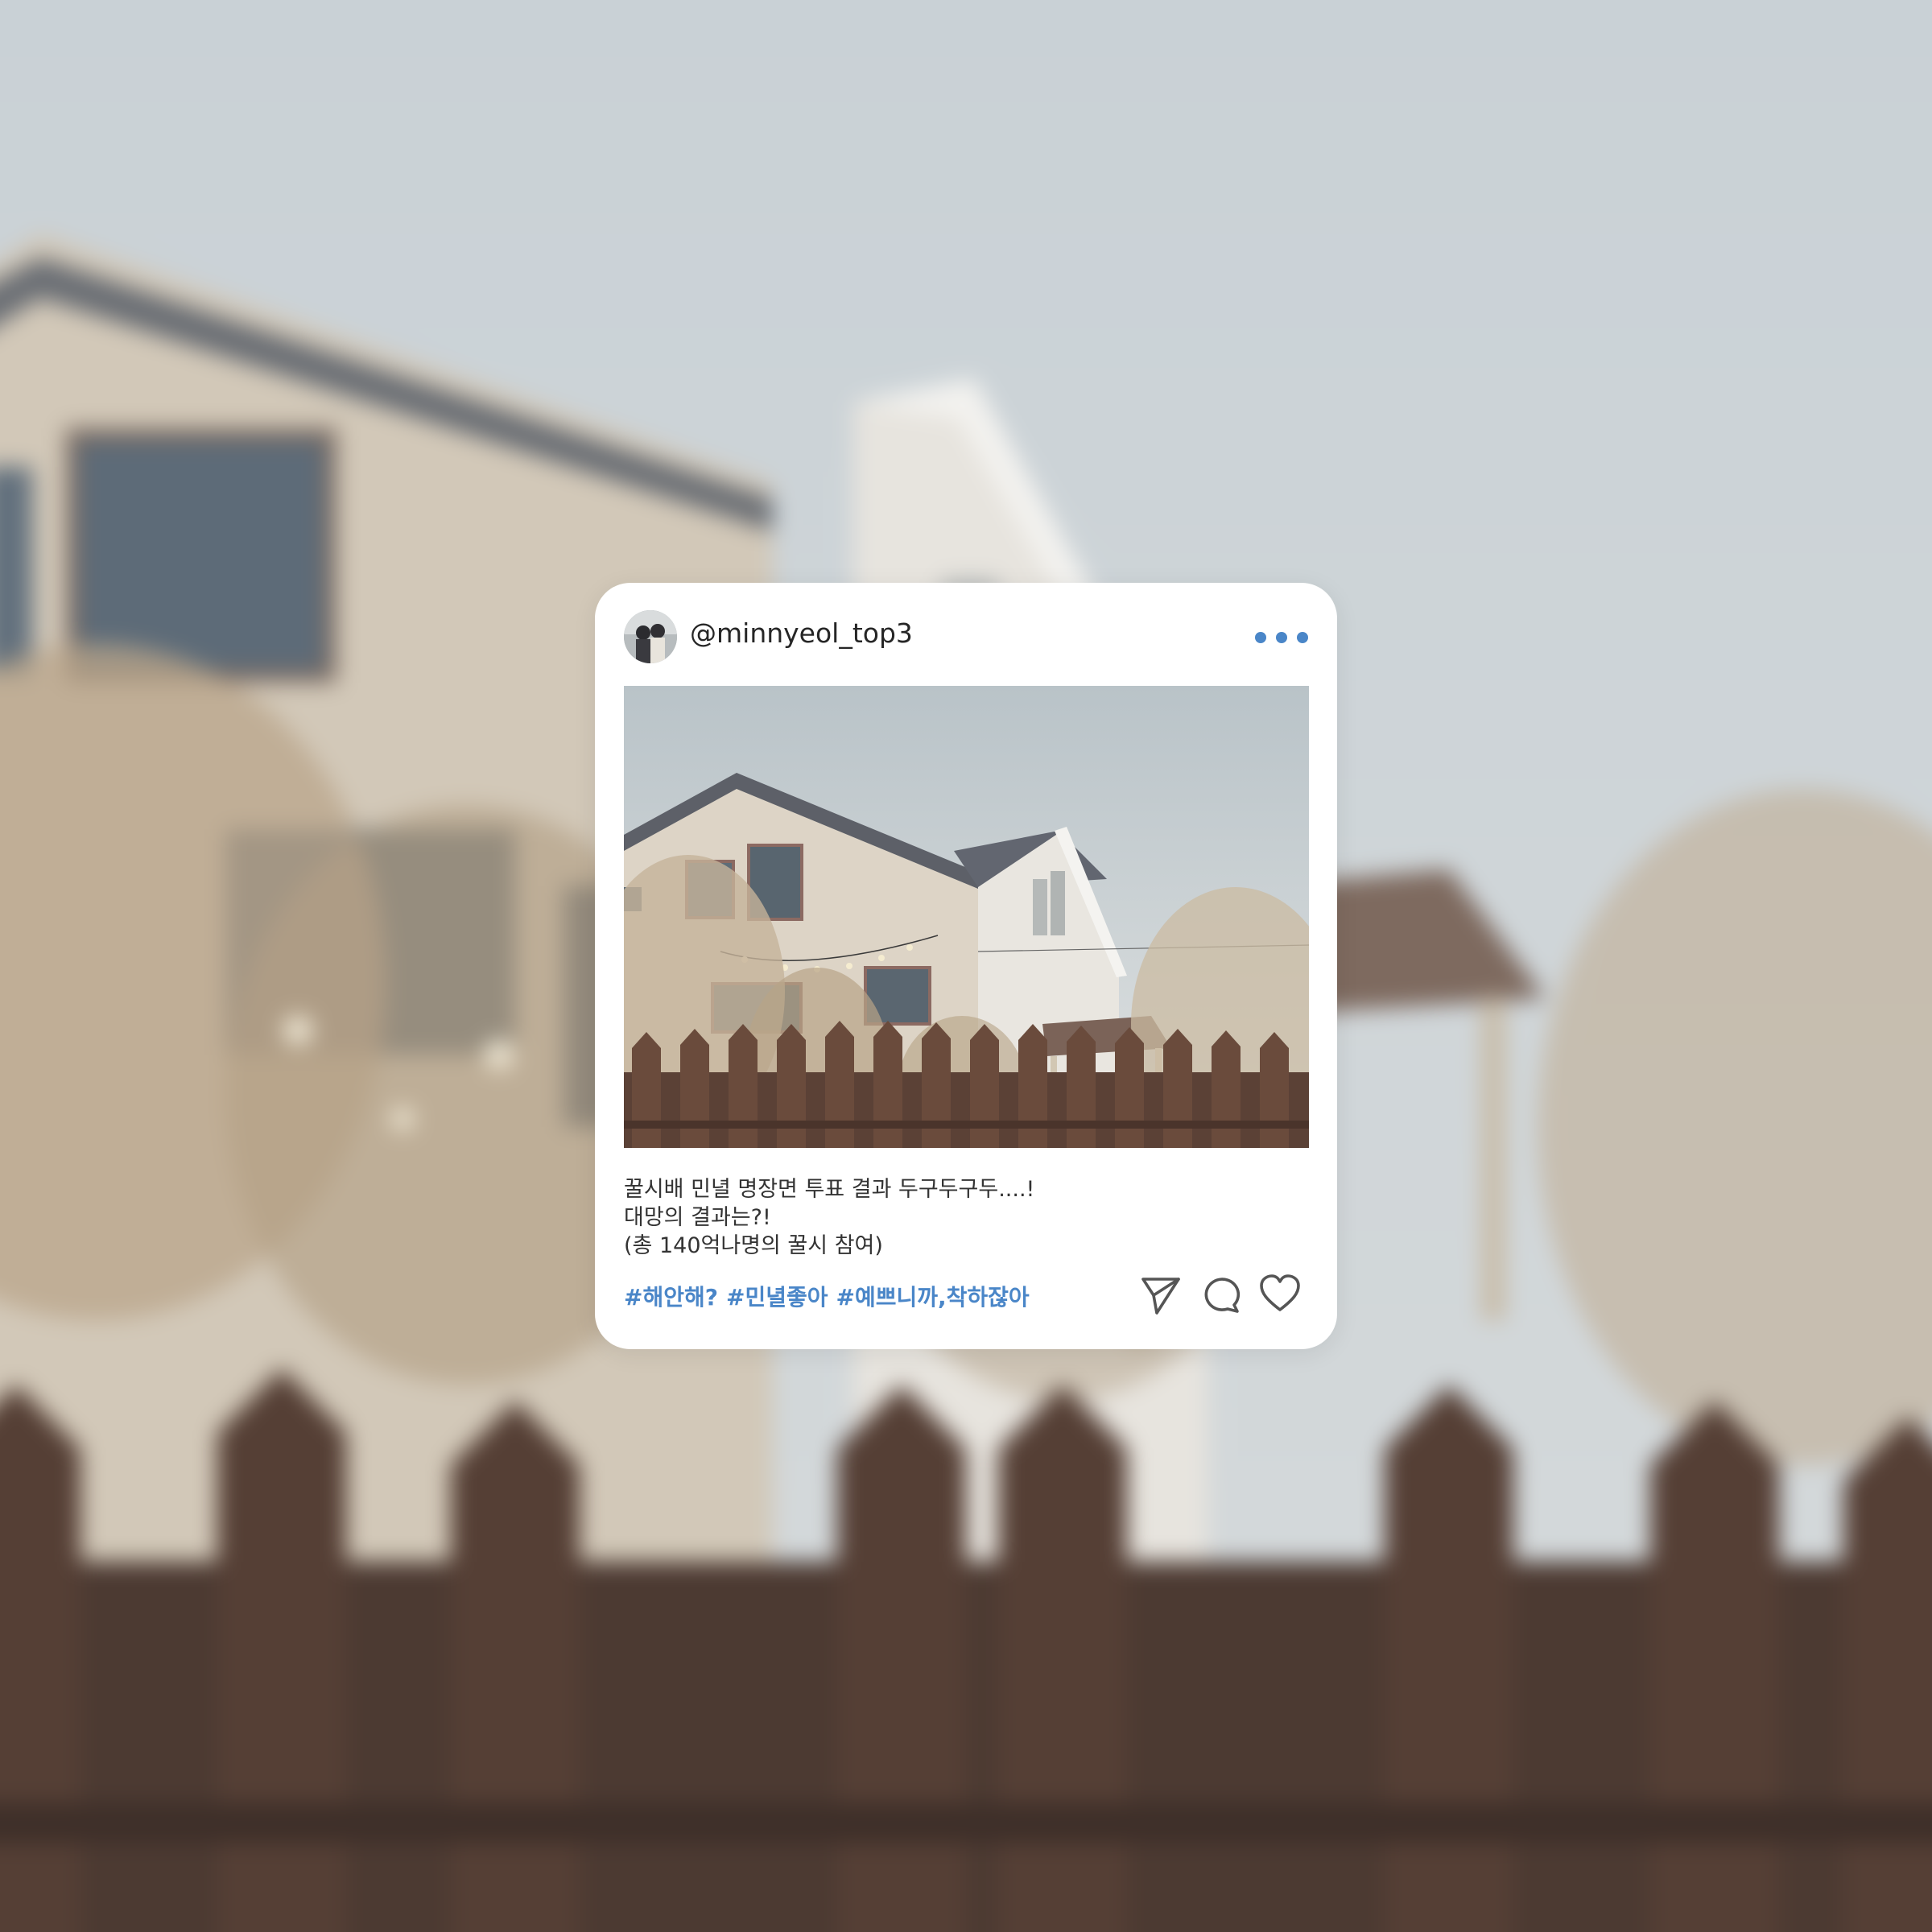  What do you see at coordinates (801, 634) in the screenshot?
I see `username: @minnyeol_top3` at bounding box center [801, 634].